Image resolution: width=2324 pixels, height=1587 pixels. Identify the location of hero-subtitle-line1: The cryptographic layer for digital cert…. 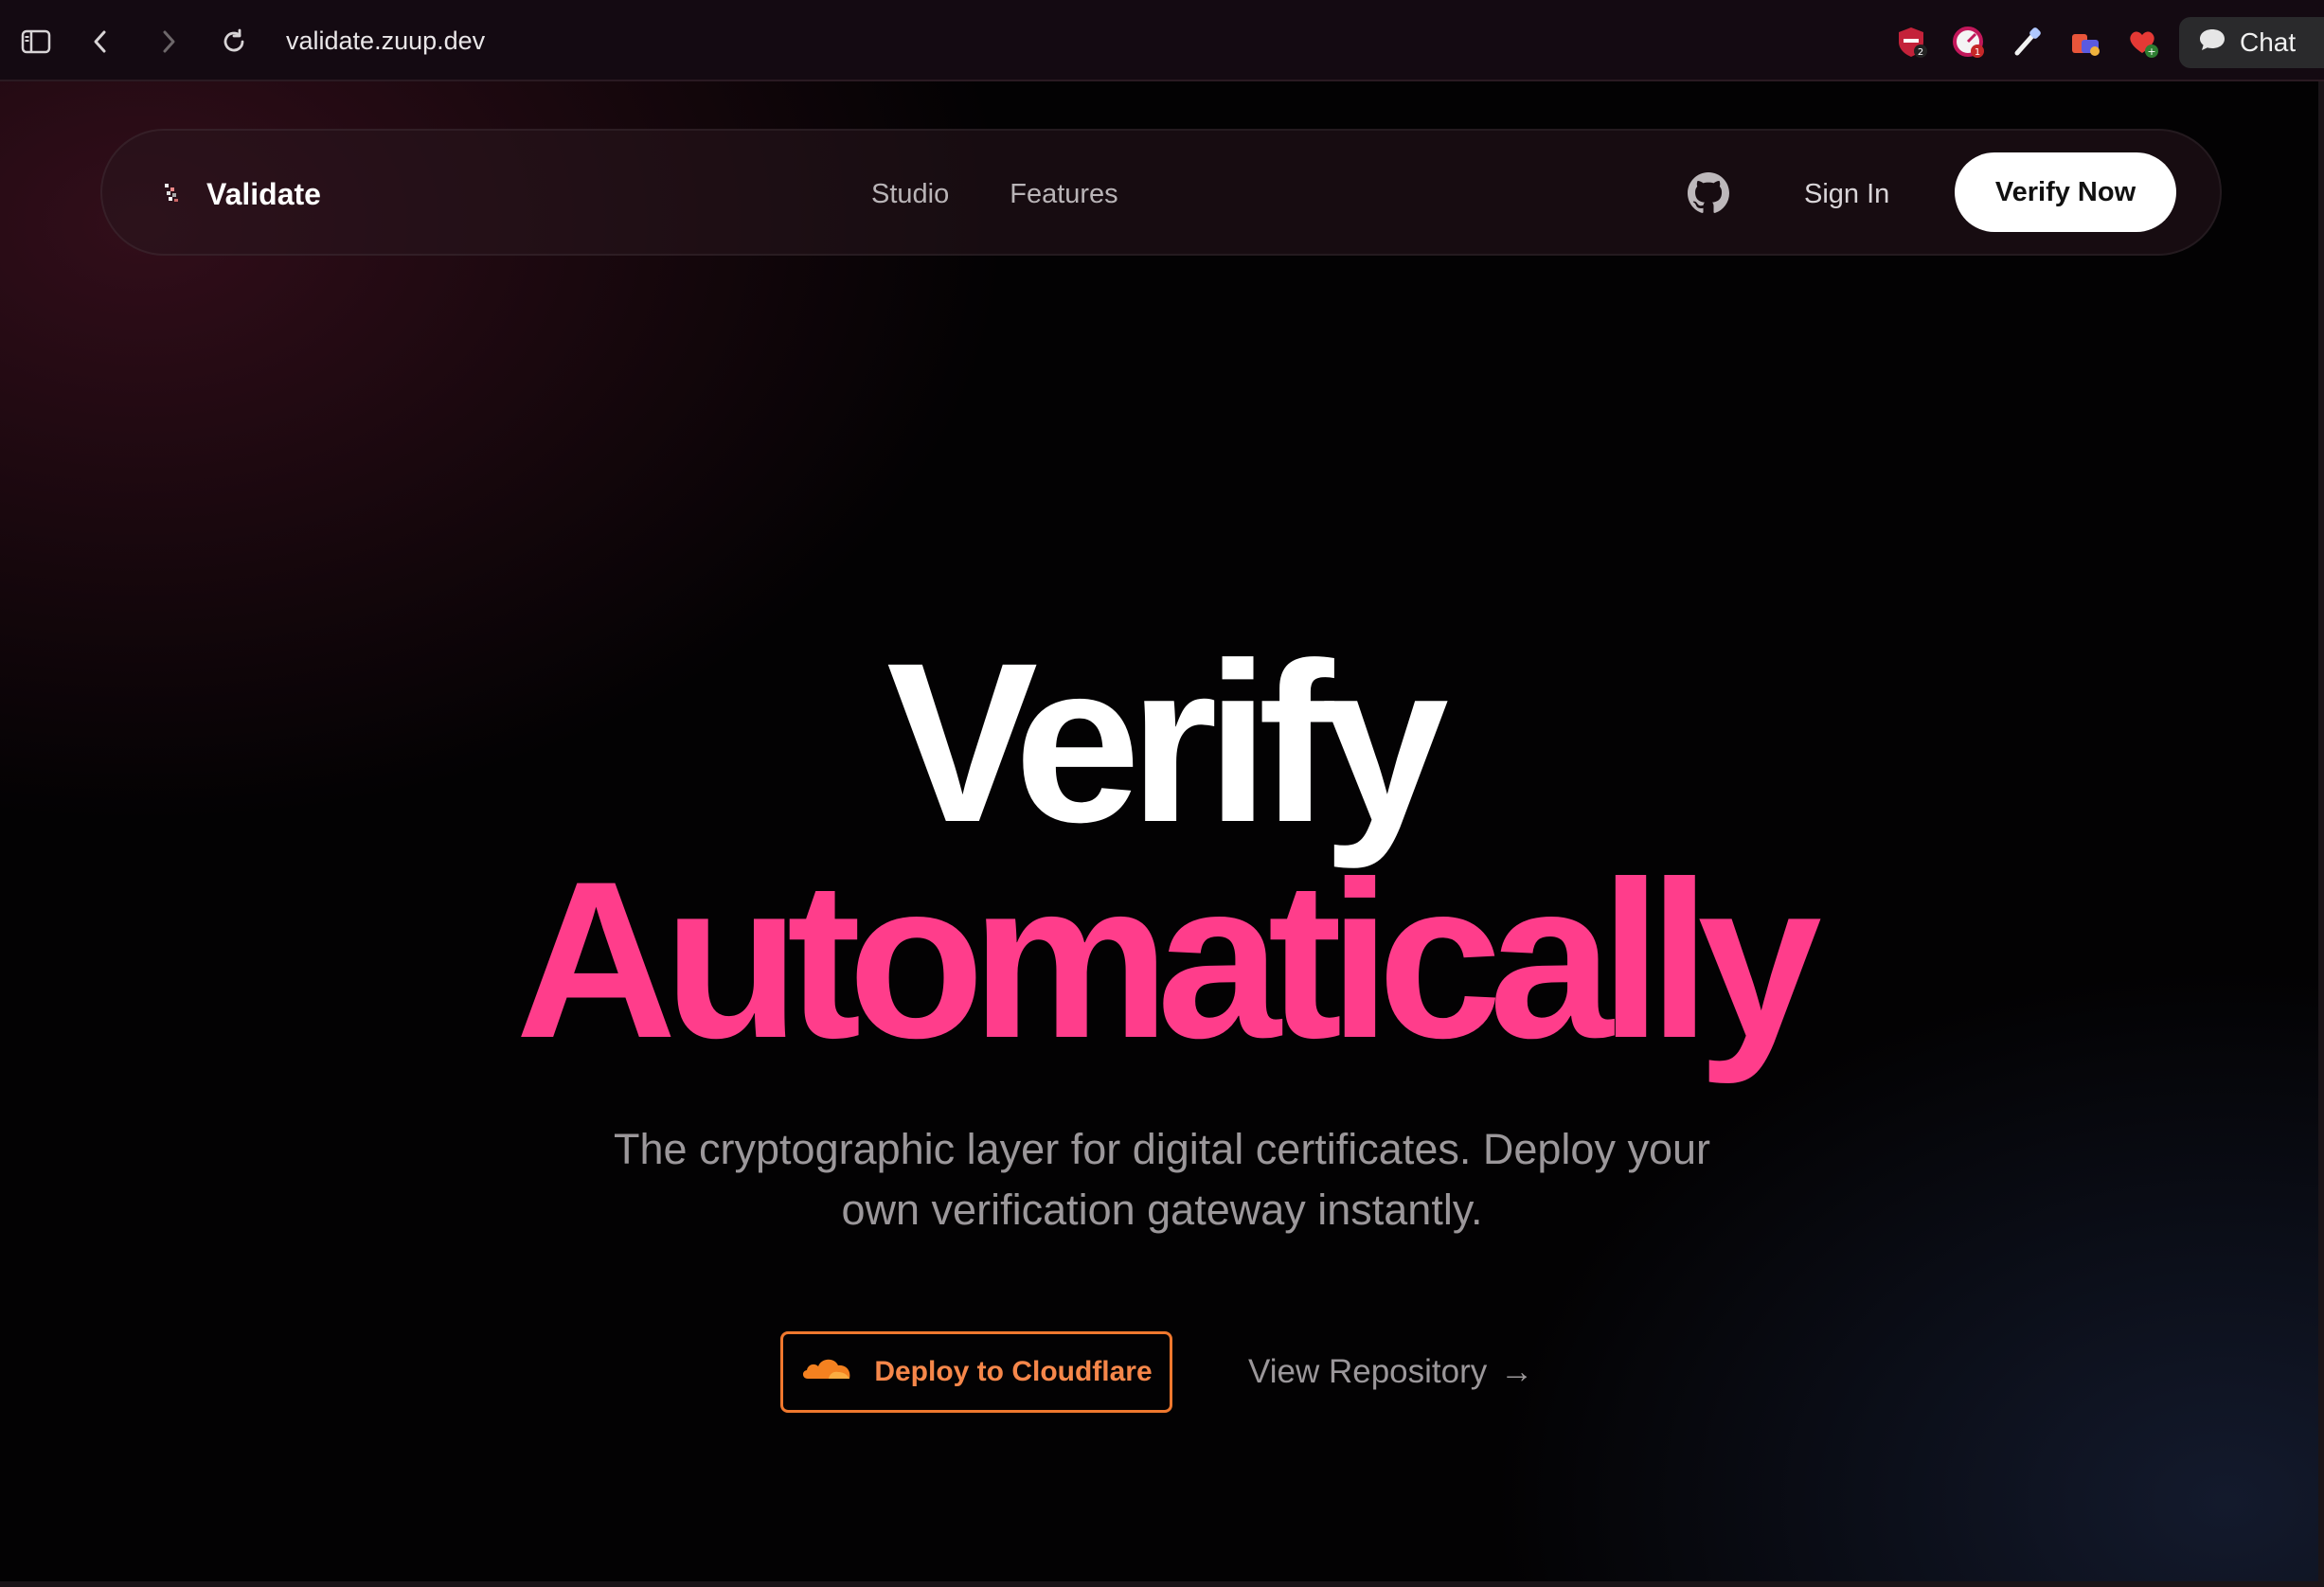
(1162, 1149).